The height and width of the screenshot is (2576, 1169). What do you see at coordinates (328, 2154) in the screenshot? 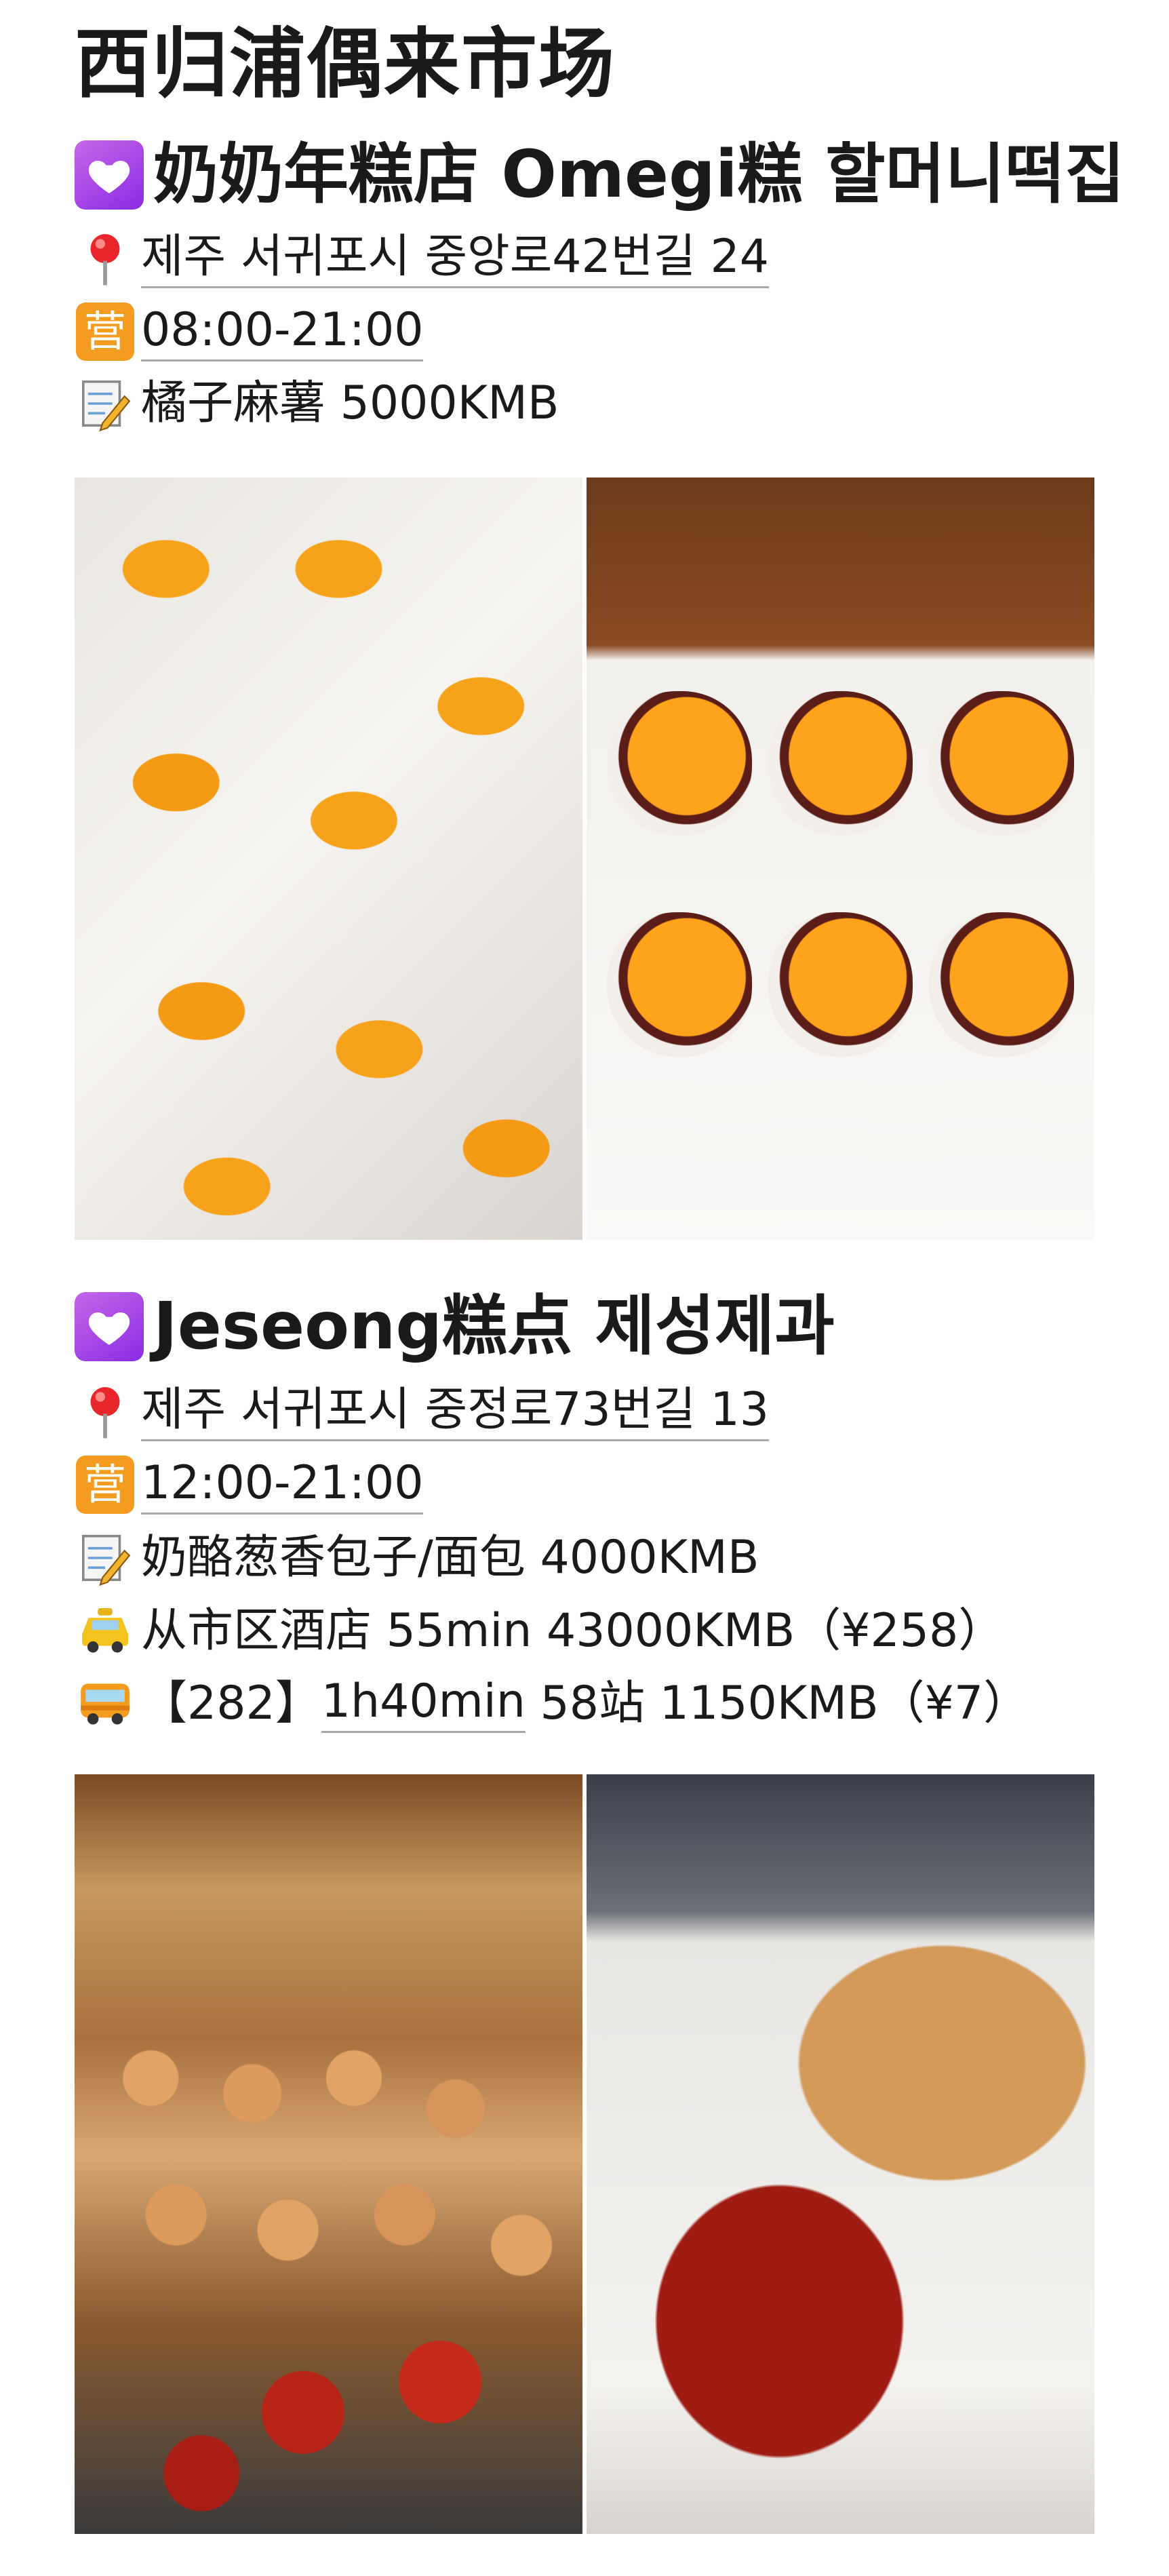
I see `market-buns-photo` at bounding box center [328, 2154].